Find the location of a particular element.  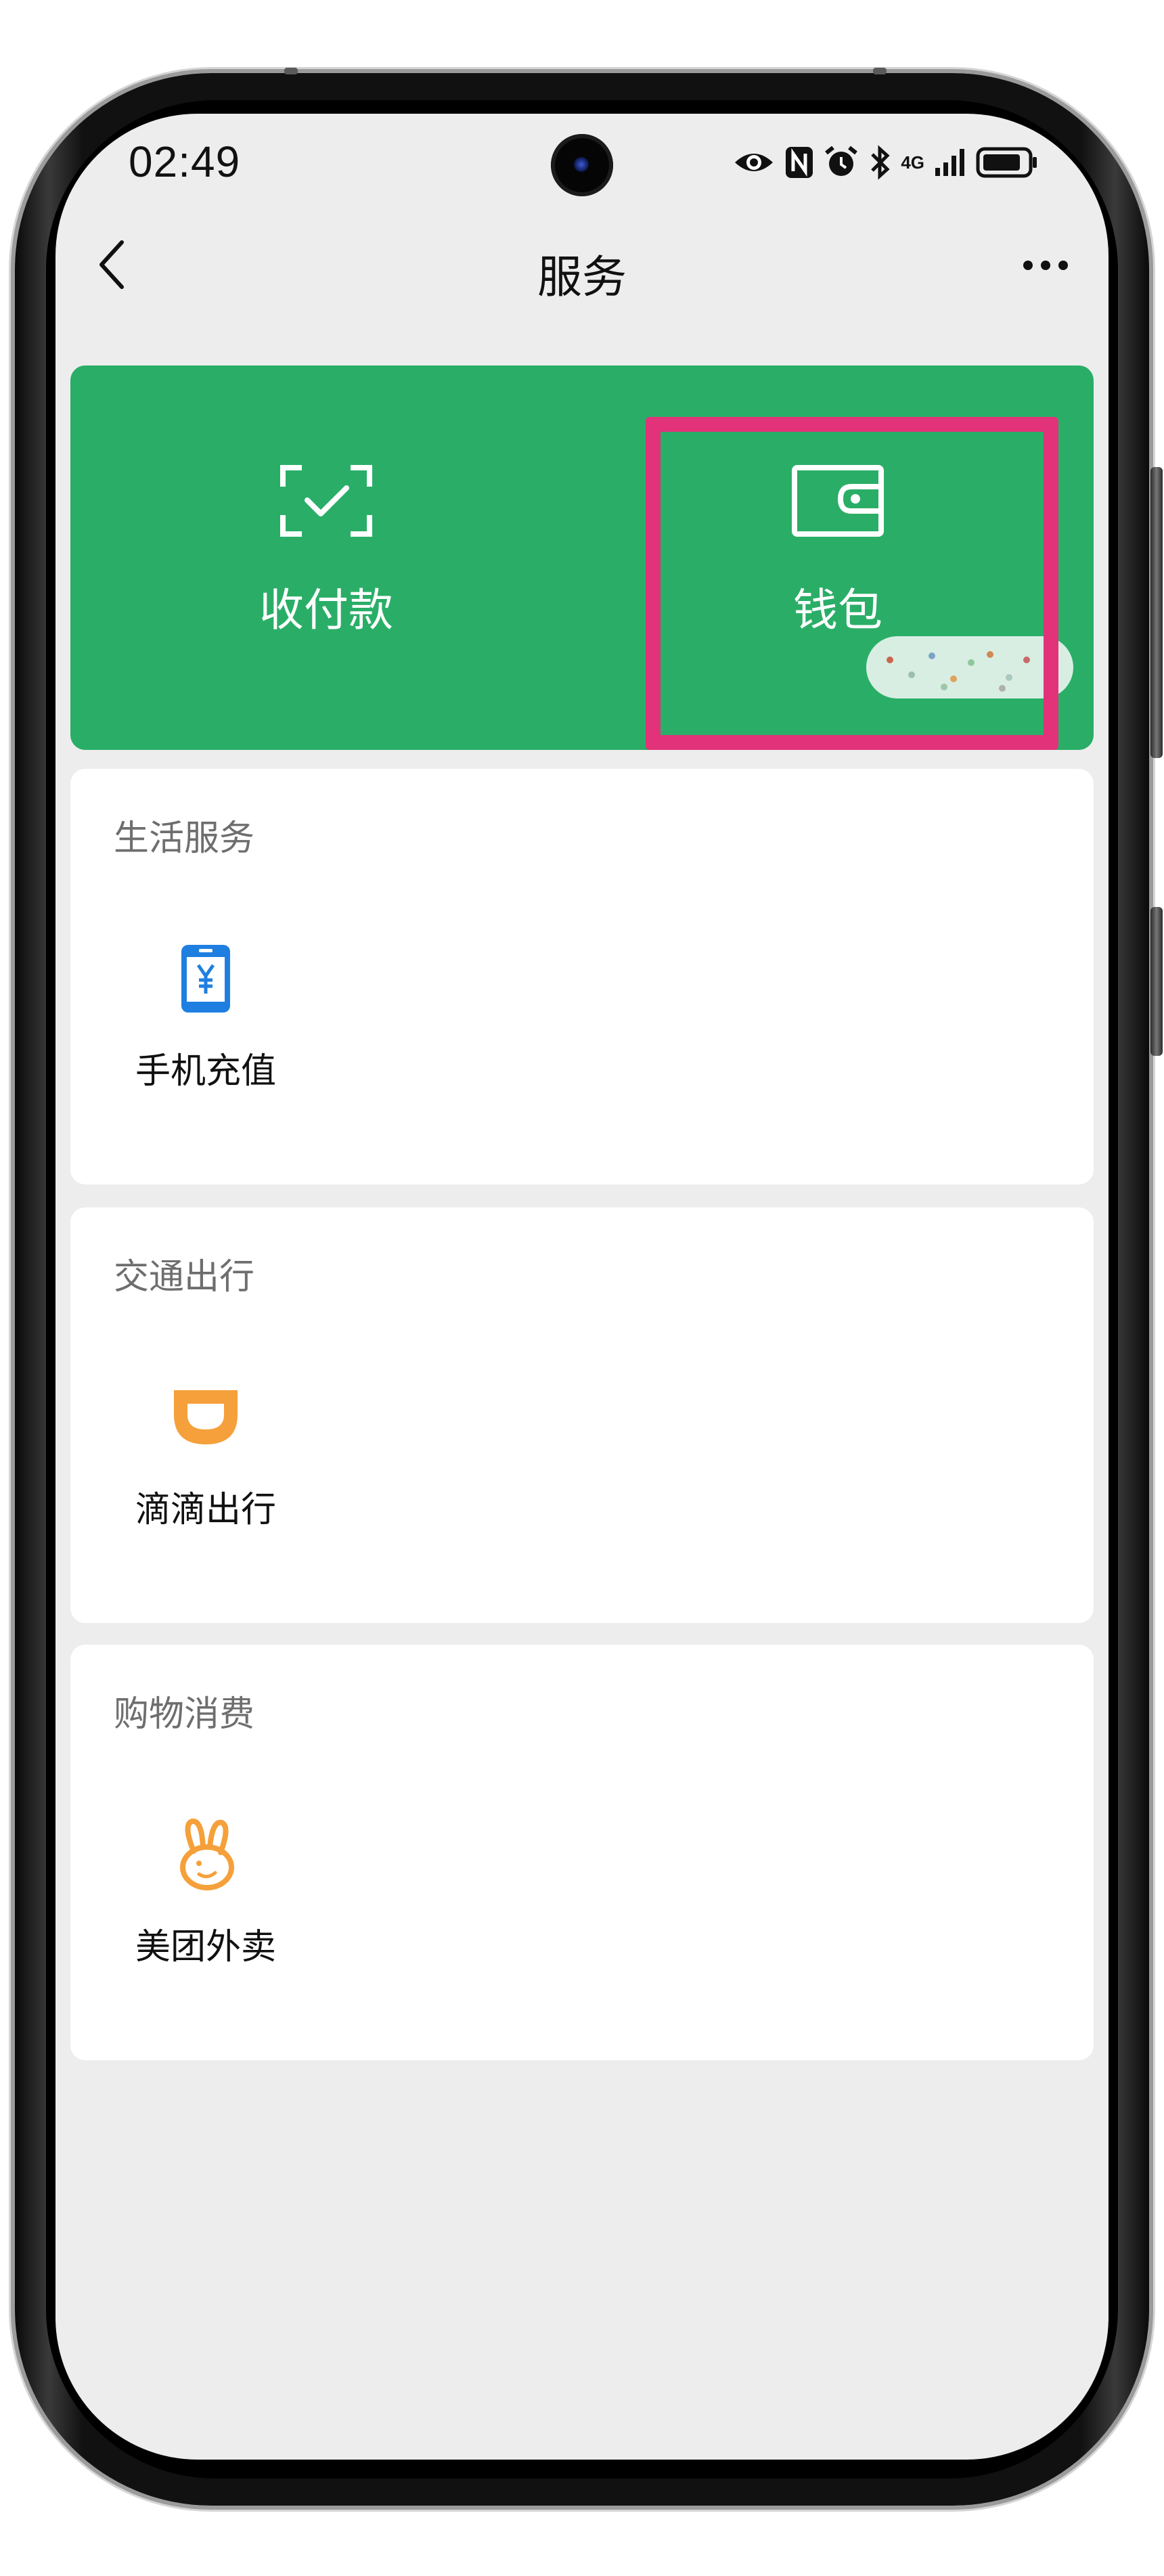

front-camera is located at coordinates (582, 165).